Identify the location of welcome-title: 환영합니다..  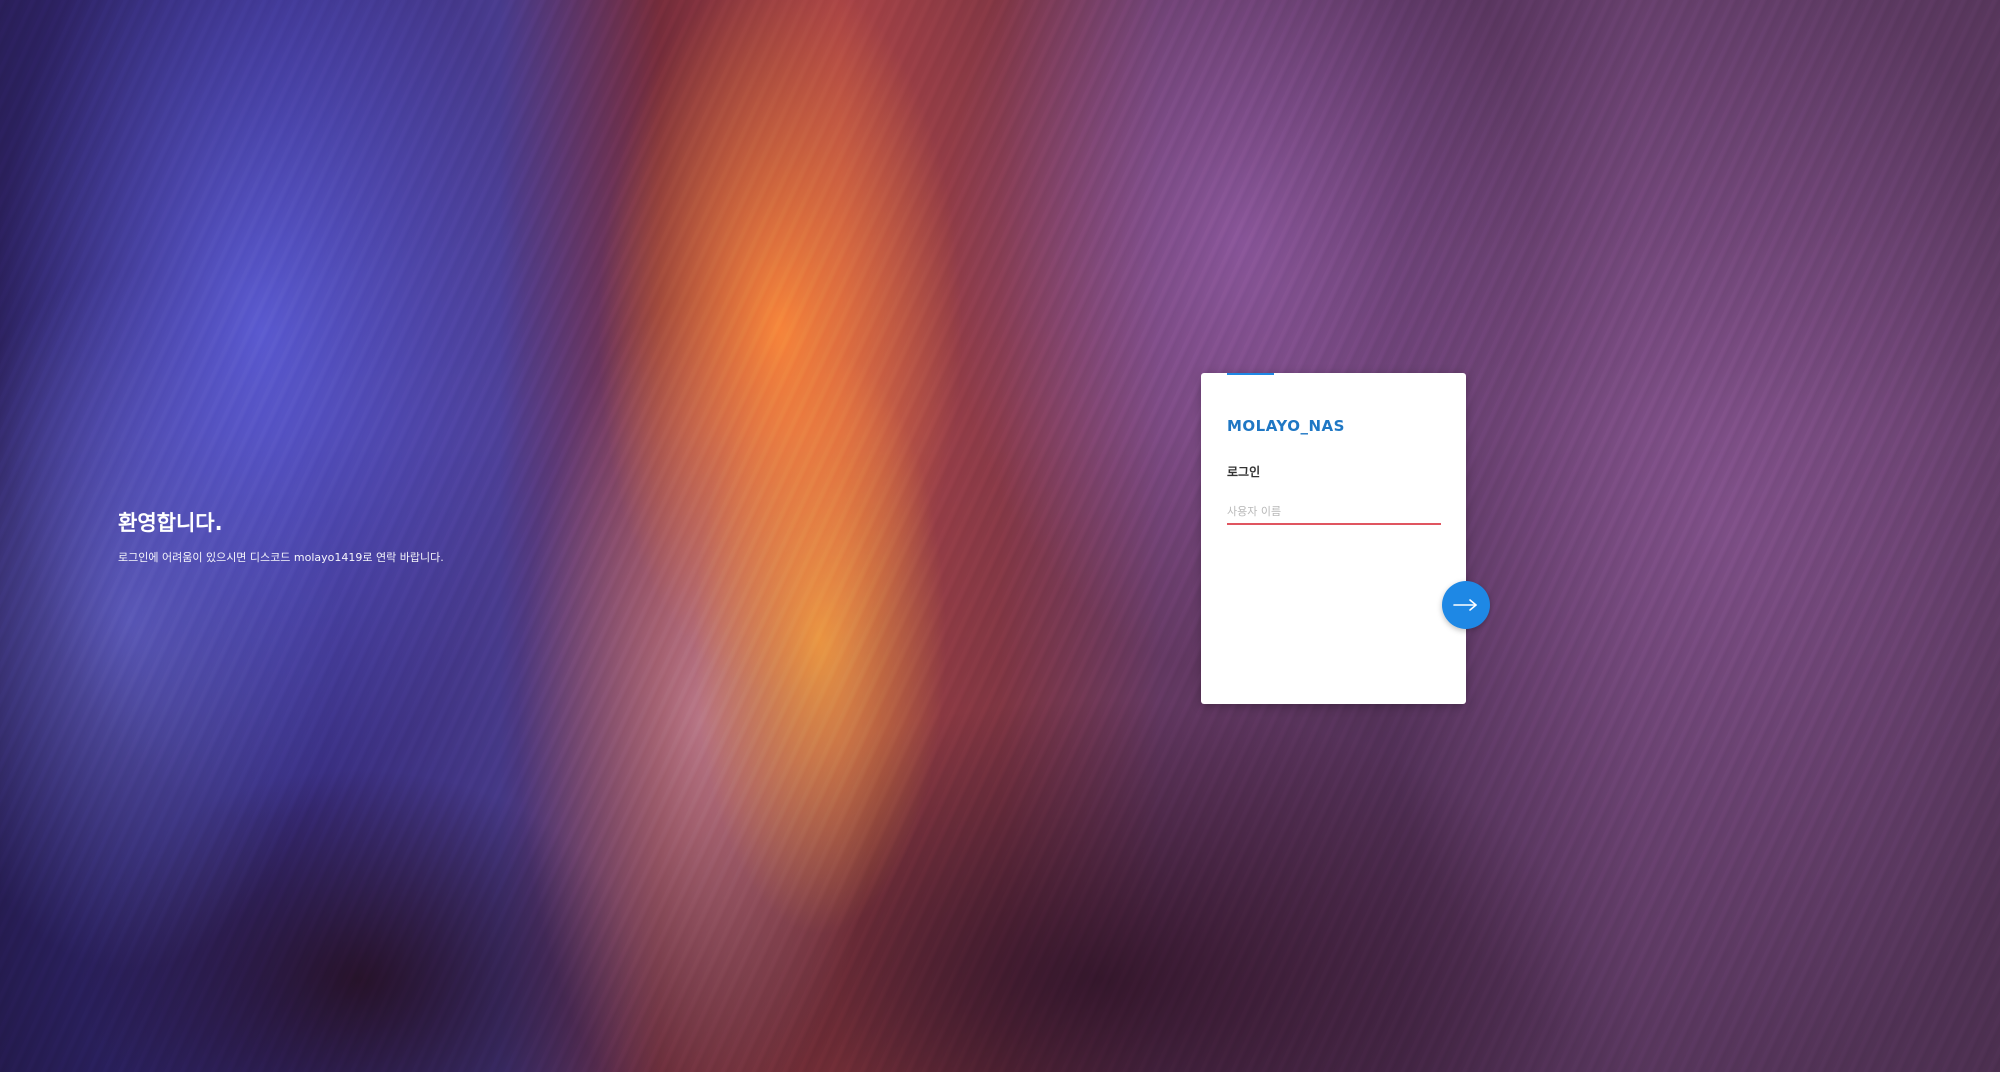
(170, 523).